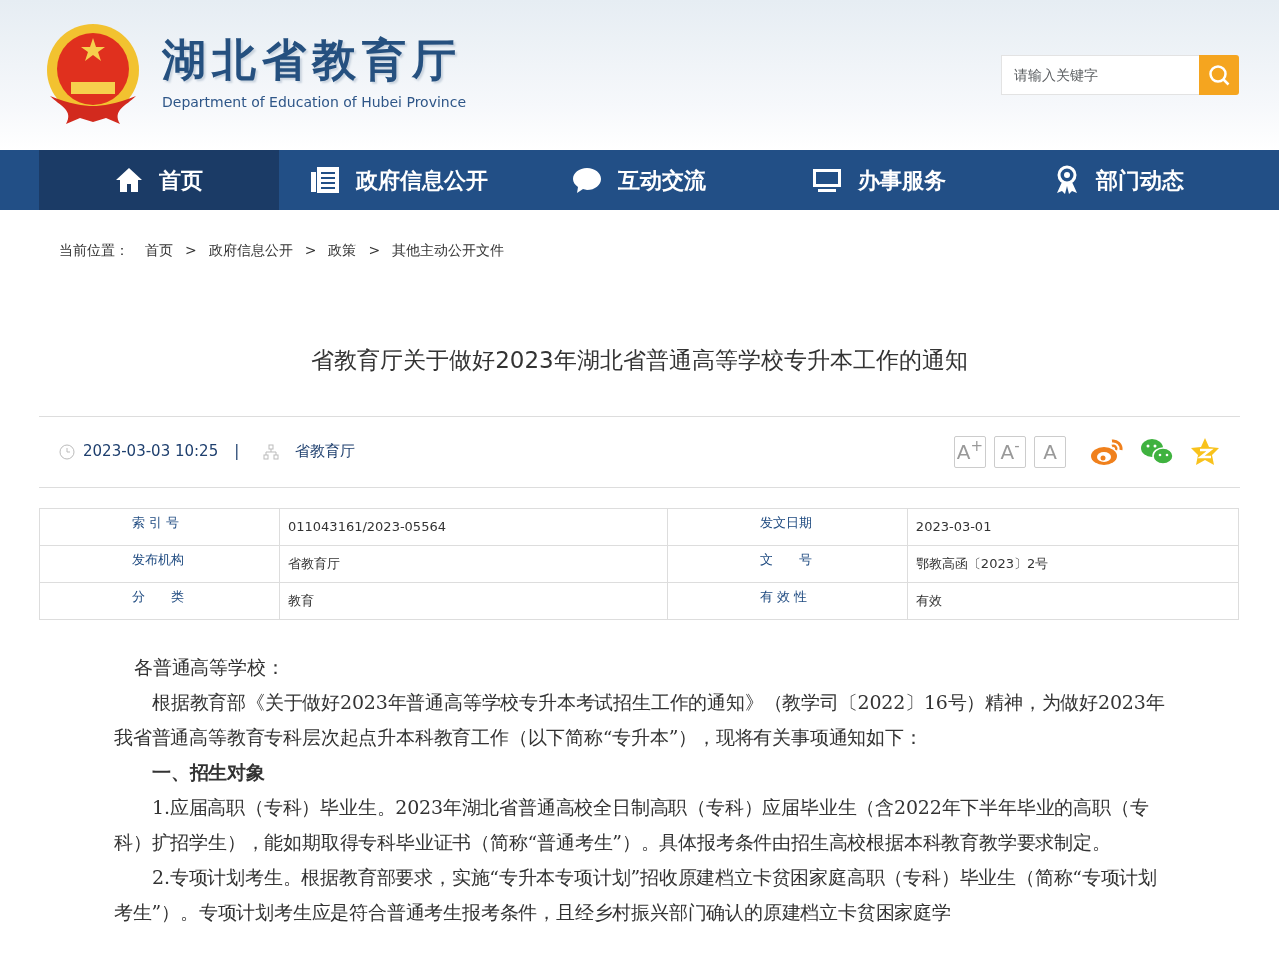  I want to click on paragraph: 各普通高等学校：, so click(210, 667).